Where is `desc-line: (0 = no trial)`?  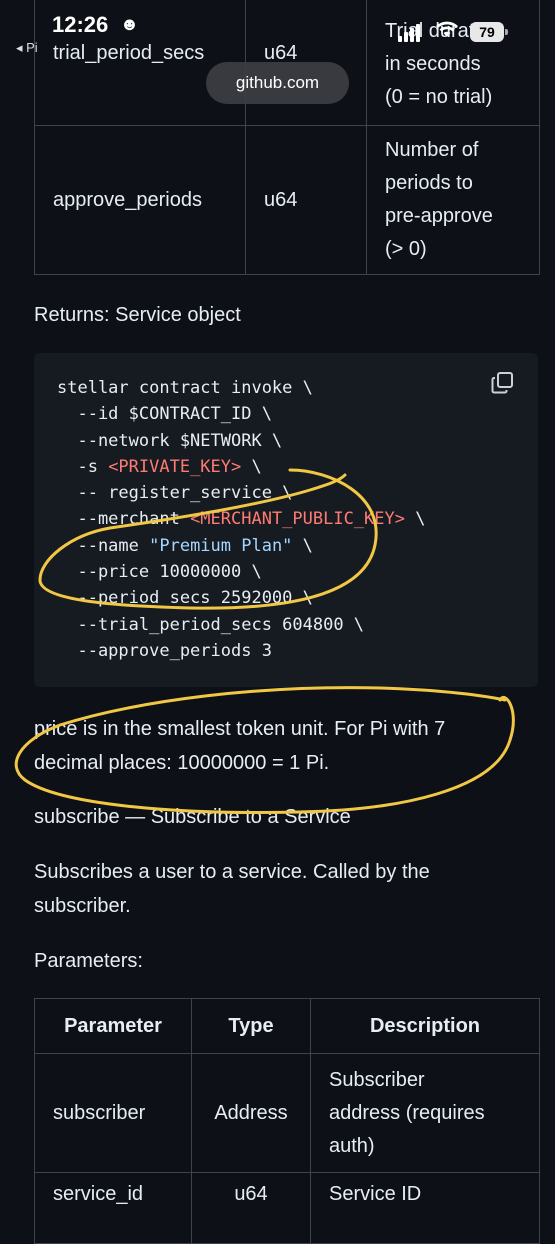 desc-line: (0 = no trial) is located at coordinates (439, 96).